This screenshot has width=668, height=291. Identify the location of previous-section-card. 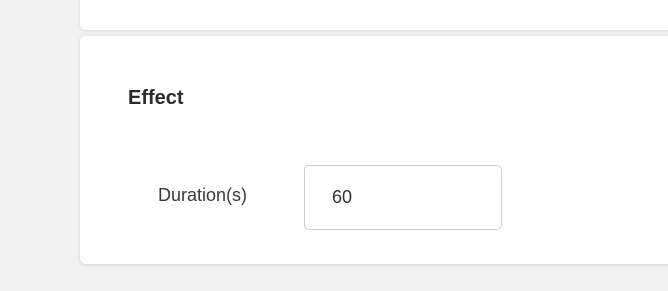
(374, 15).